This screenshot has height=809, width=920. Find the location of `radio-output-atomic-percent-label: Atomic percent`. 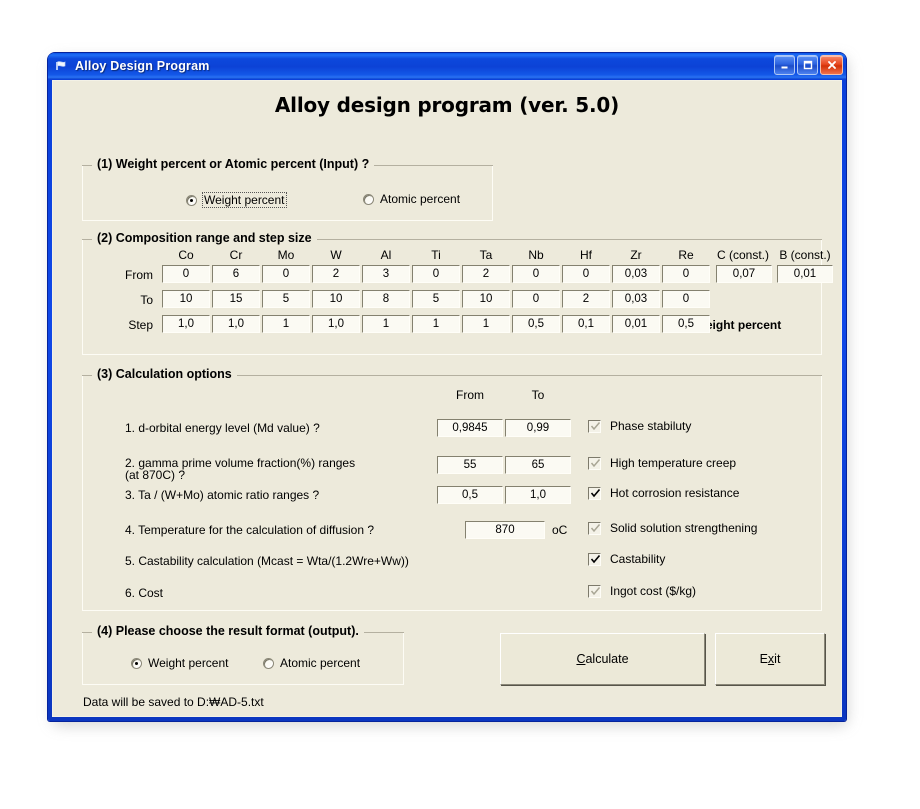

radio-output-atomic-percent-label: Atomic percent is located at coordinates (320, 663).